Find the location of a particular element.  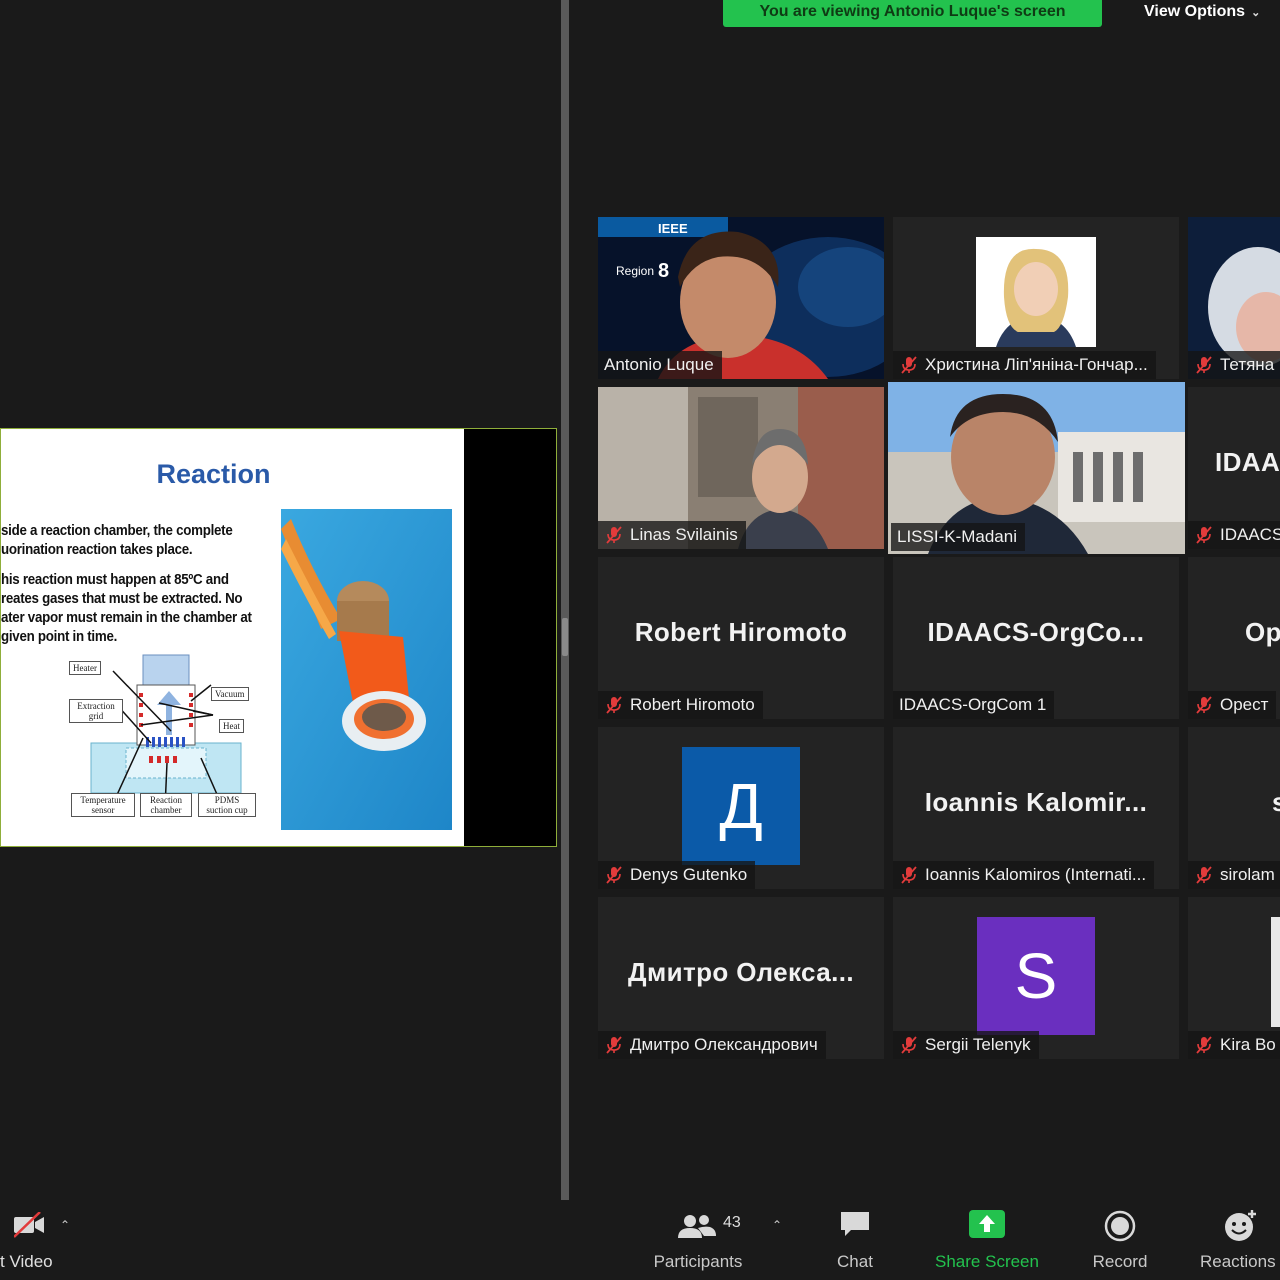

participants-button: 43 Participants is located at coordinates (698, 1240).